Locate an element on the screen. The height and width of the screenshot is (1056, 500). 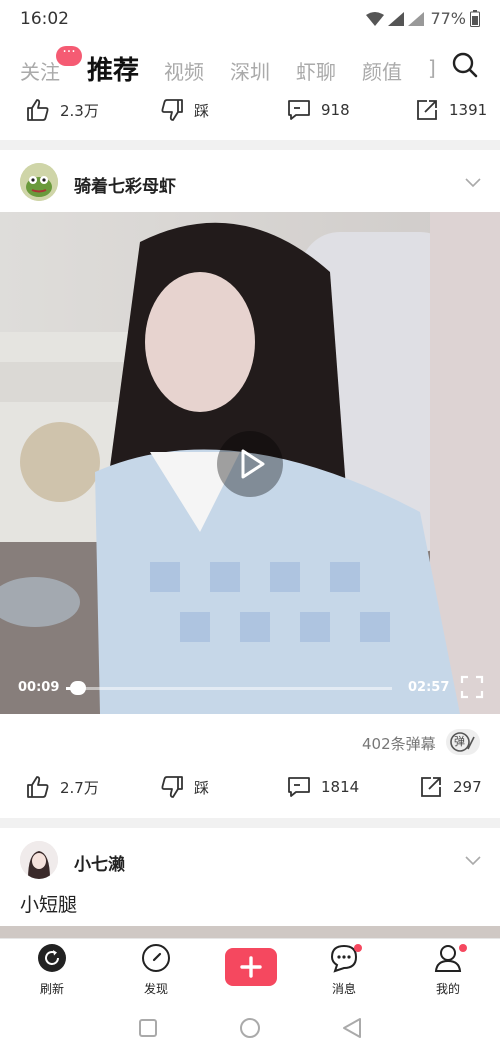
notification-badge: ··· is located at coordinates (69, 55).